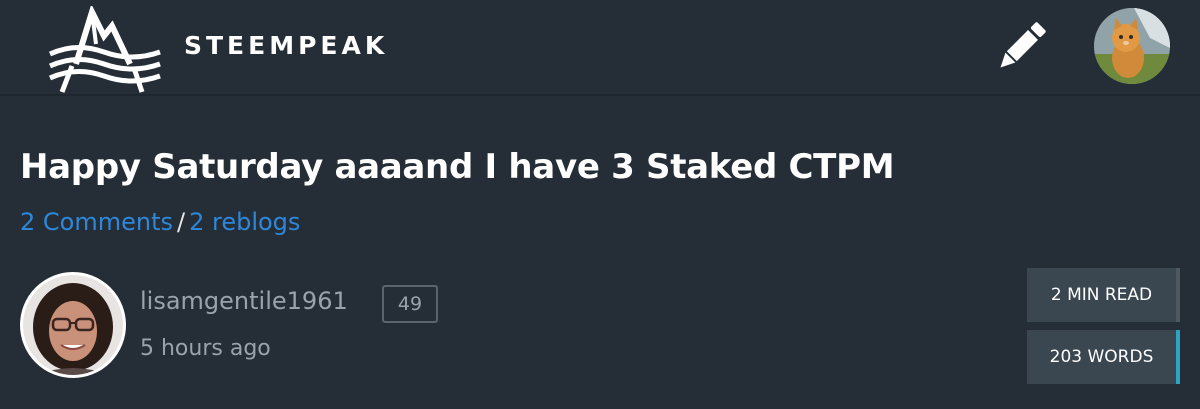 The image size is (1200, 409). Describe the element at coordinates (286, 46) in the screenshot. I see `brand-name: STEEMPEAK` at that location.